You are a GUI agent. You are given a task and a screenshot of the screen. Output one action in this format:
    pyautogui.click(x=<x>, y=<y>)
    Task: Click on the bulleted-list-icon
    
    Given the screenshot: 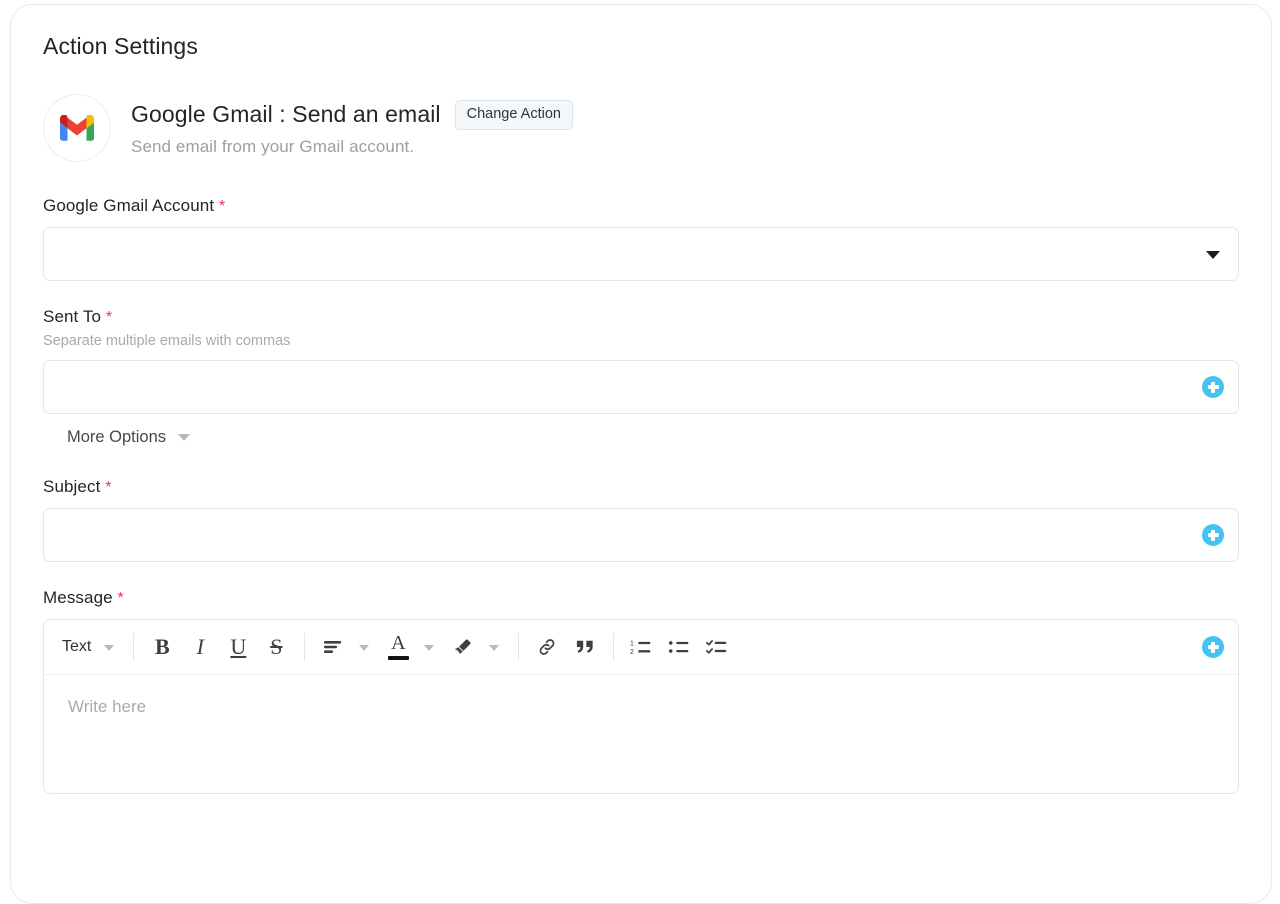 What is the action you would take?
    pyautogui.click(x=680, y=647)
    